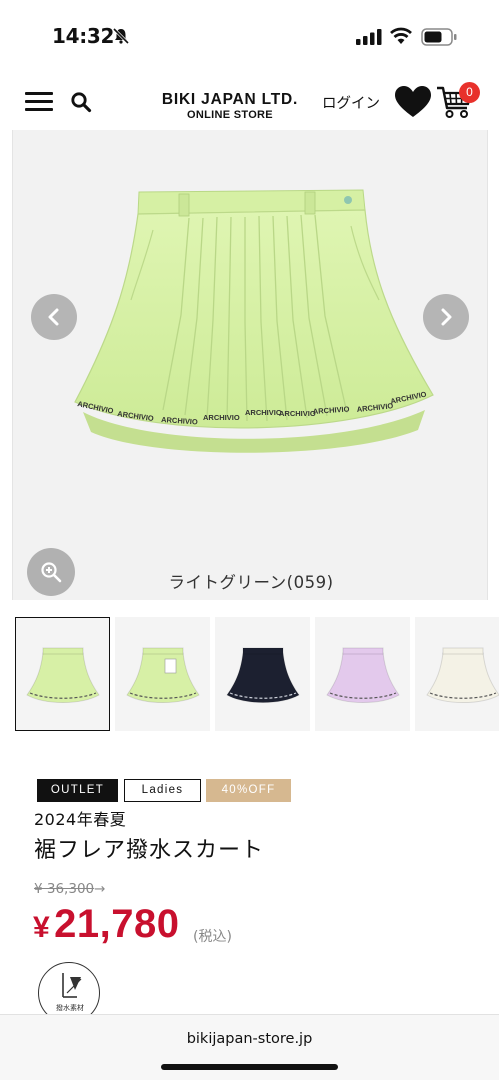 The height and width of the screenshot is (1080, 499). I want to click on original-price-value: ¥ 36,300, so click(64, 889).